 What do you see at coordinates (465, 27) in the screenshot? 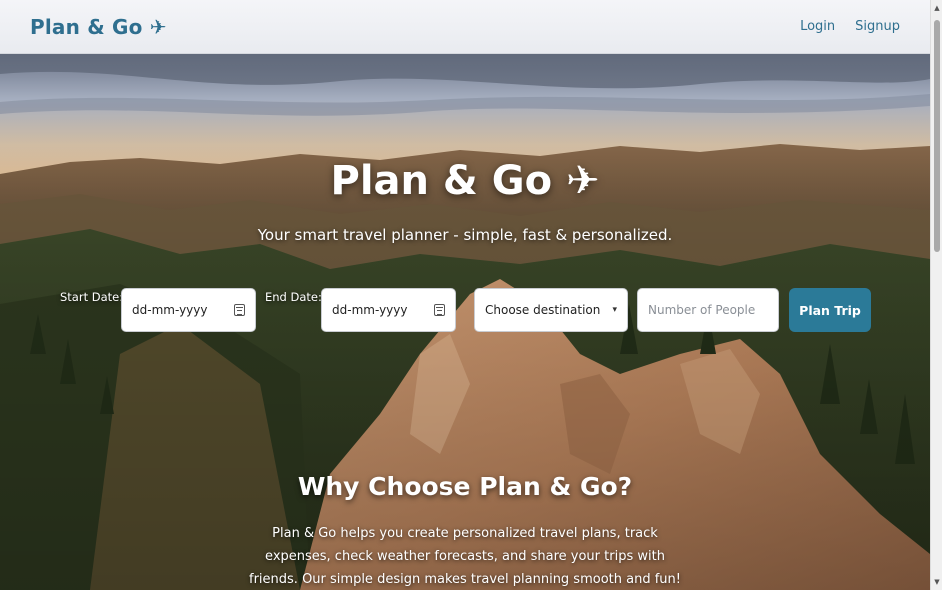
I see `navbar: Plan & Go ✈ Login Signup` at bounding box center [465, 27].